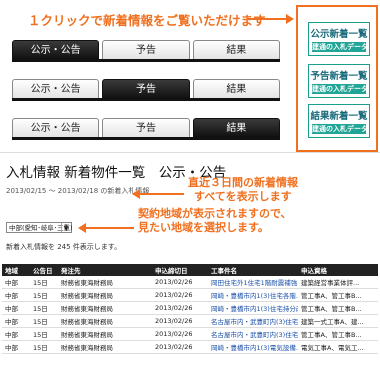 Image resolution: width=380 pixels, height=366 pixels. I want to click on badge-title: 予告新着一覧, so click(339, 76).